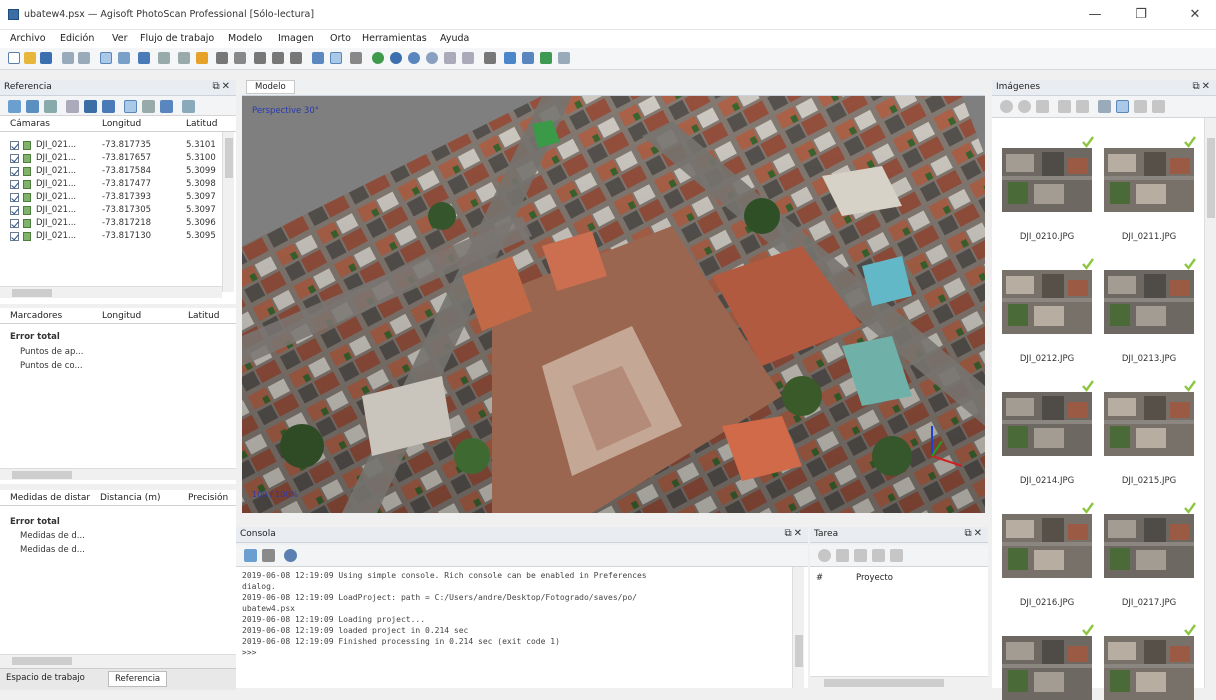 This screenshot has height=700, width=1216. I want to click on add-task-icon, so click(824, 555).